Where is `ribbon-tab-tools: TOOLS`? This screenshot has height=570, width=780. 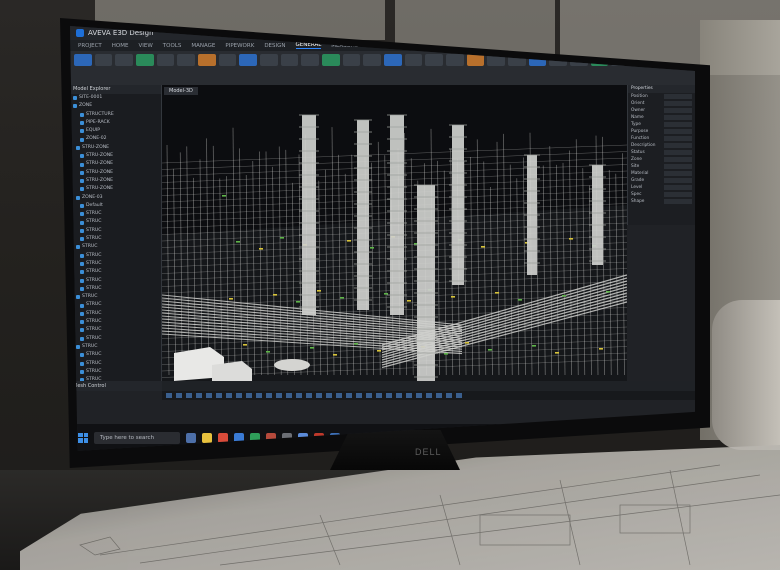 ribbon-tab-tools: TOOLS is located at coordinates (172, 46).